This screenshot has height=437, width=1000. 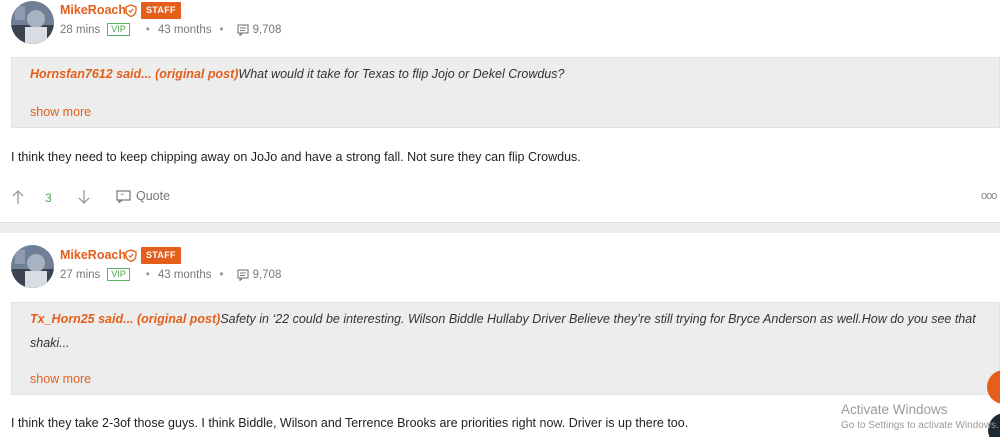 I want to click on upvote-icon, so click(x=18, y=197).